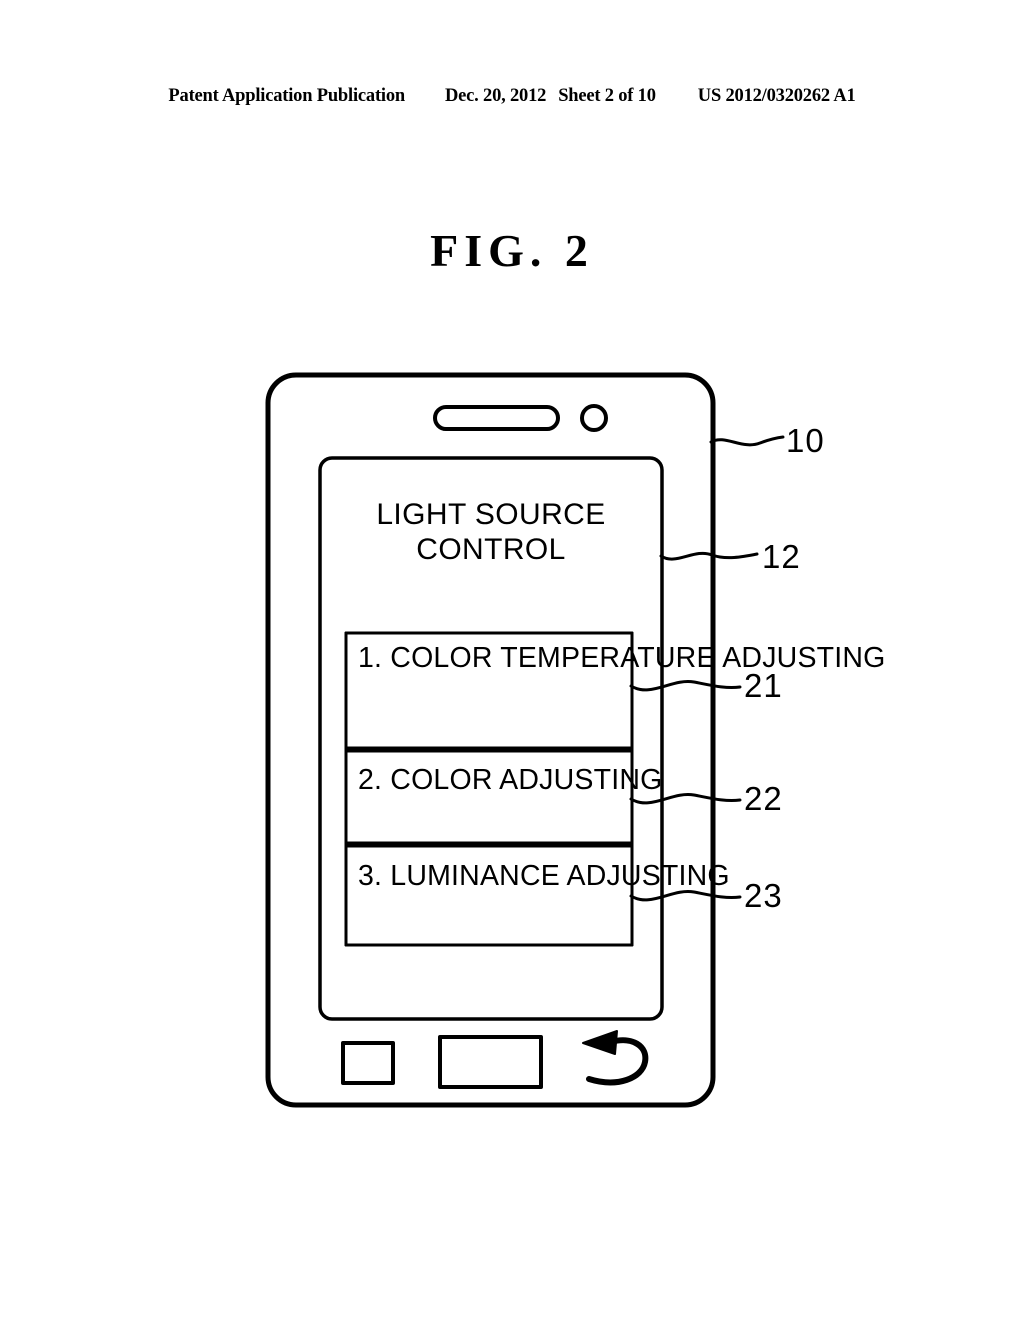 The image size is (1024, 1320). Describe the element at coordinates (544, 876) in the screenshot. I see `menu-item-label-3: 3. LUMINANCE ADJUSTING` at that location.